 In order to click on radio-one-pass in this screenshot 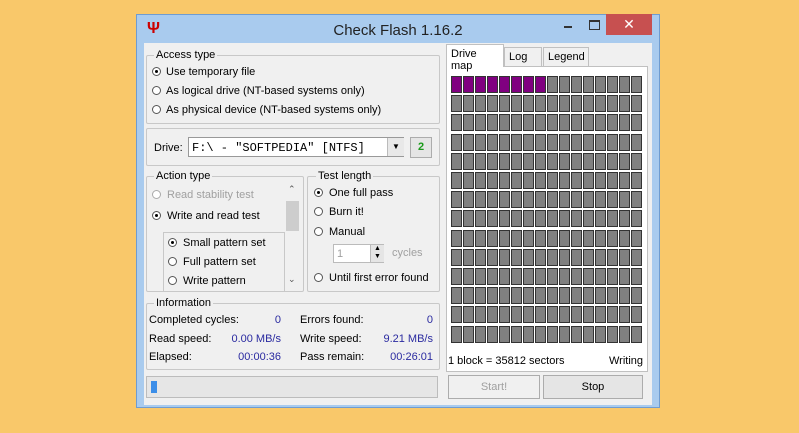, I will do `click(318, 192)`.